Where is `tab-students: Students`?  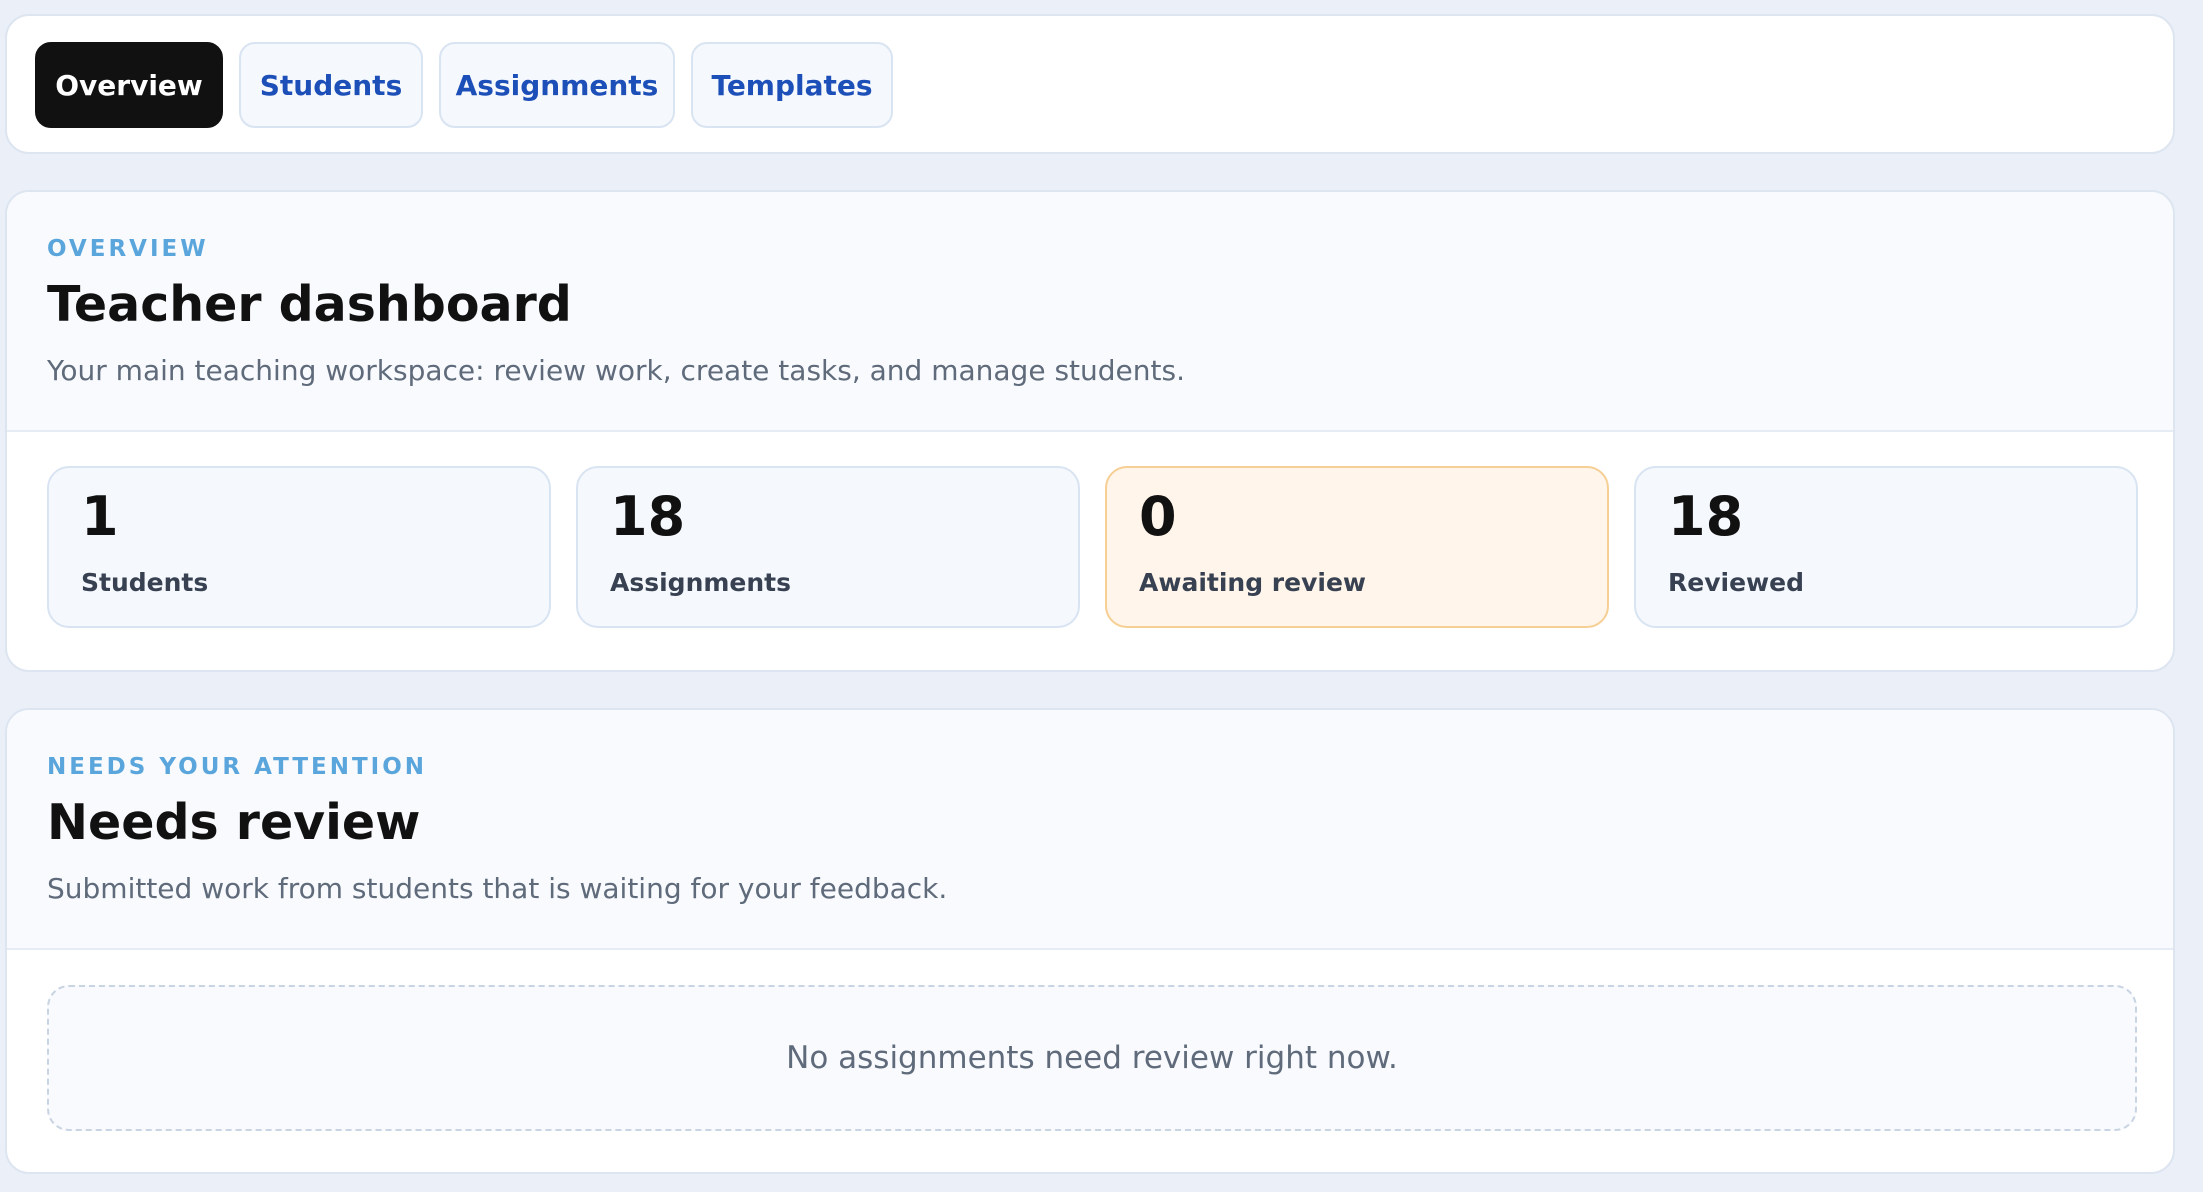 tab-students: Students is located at coordinates (331, 85).